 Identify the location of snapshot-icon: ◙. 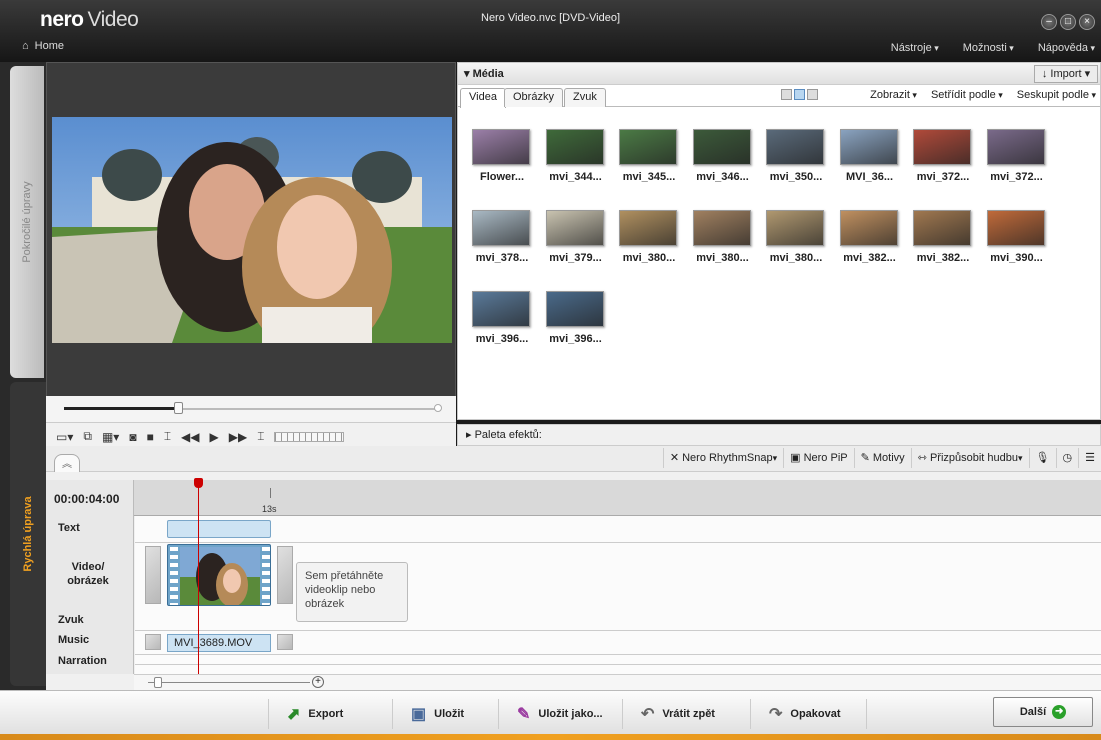
(132, 437).